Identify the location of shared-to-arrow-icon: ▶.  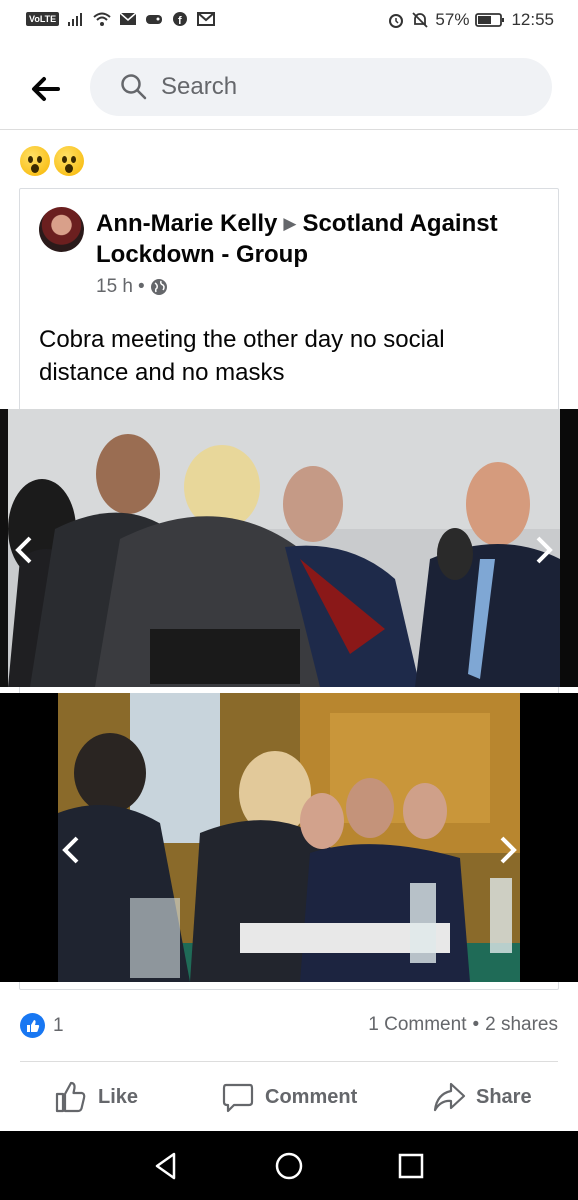
(290, 223).